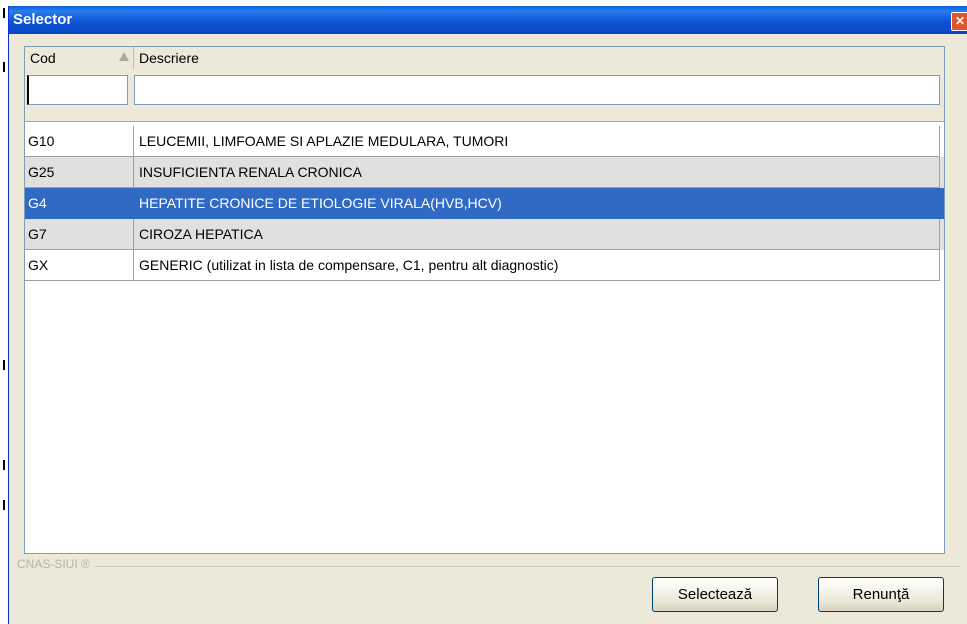 The image size is (967, 624). Describe the element at coordinates (537, 90) in the screenshot. I see `filter-descriere-input` at that location.